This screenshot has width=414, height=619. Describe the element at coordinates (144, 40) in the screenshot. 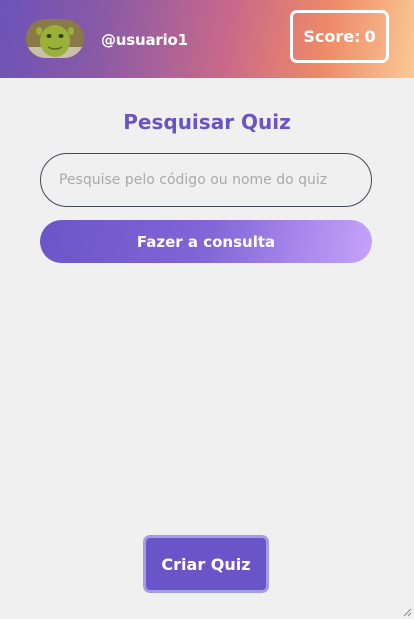

I see `username: @usuario1` at that location.